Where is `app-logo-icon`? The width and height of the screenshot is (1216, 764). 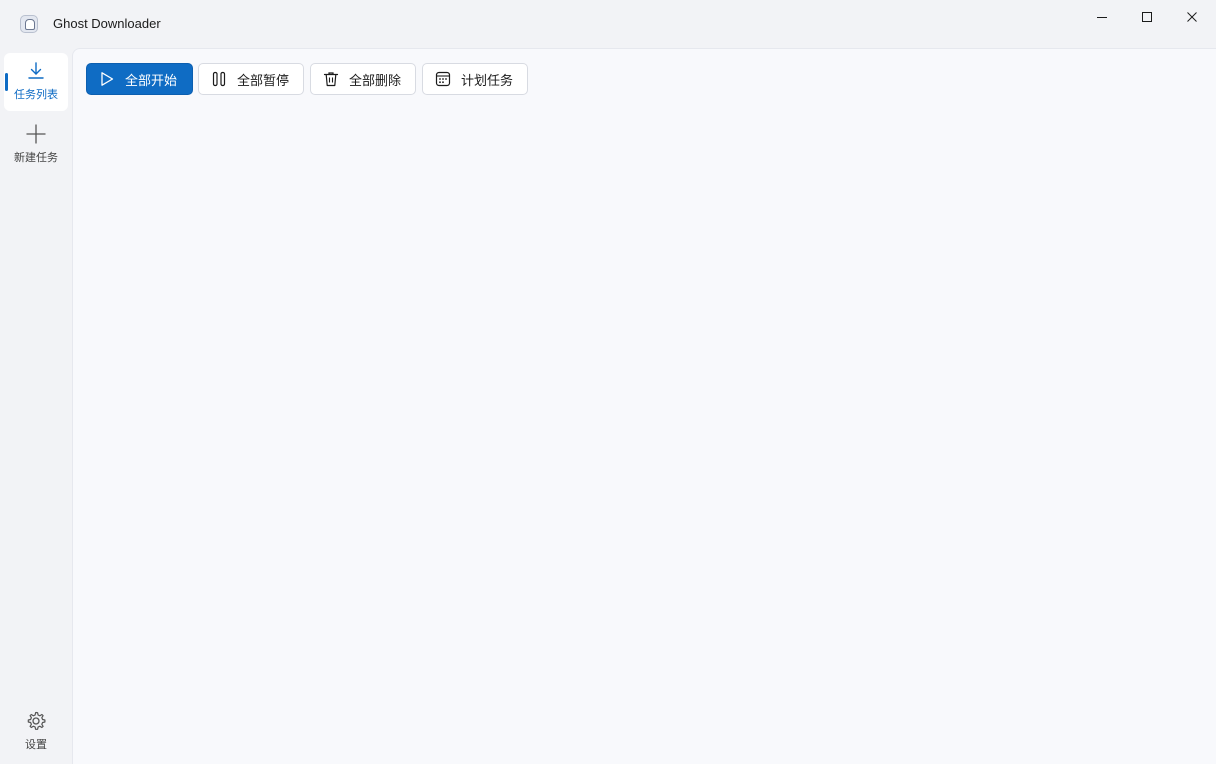 app-logo-icon is located at coordinates (29, 24).